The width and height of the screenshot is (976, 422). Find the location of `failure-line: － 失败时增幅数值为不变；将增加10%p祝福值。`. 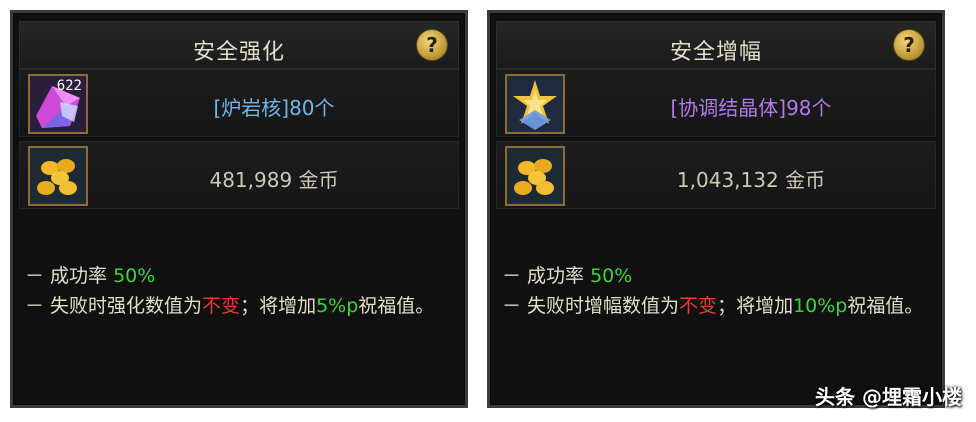

failure-line: － 失败时增幅数值为不变；将增加10%p祝福值。 is located at coordinates (715, 306).